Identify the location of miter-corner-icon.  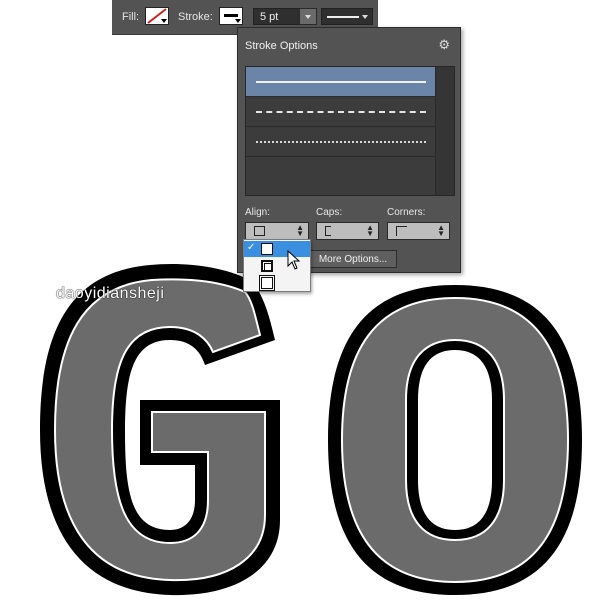
(401, 231).